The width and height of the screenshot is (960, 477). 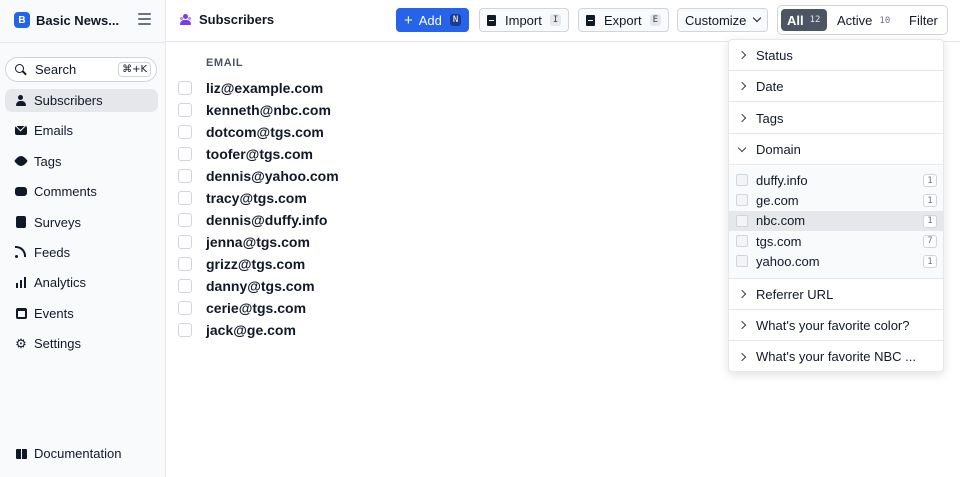 What do you see at coordinates (22, 20) in the screenshot?
I see `brand-logo: B` at bounding box center [22, 20].